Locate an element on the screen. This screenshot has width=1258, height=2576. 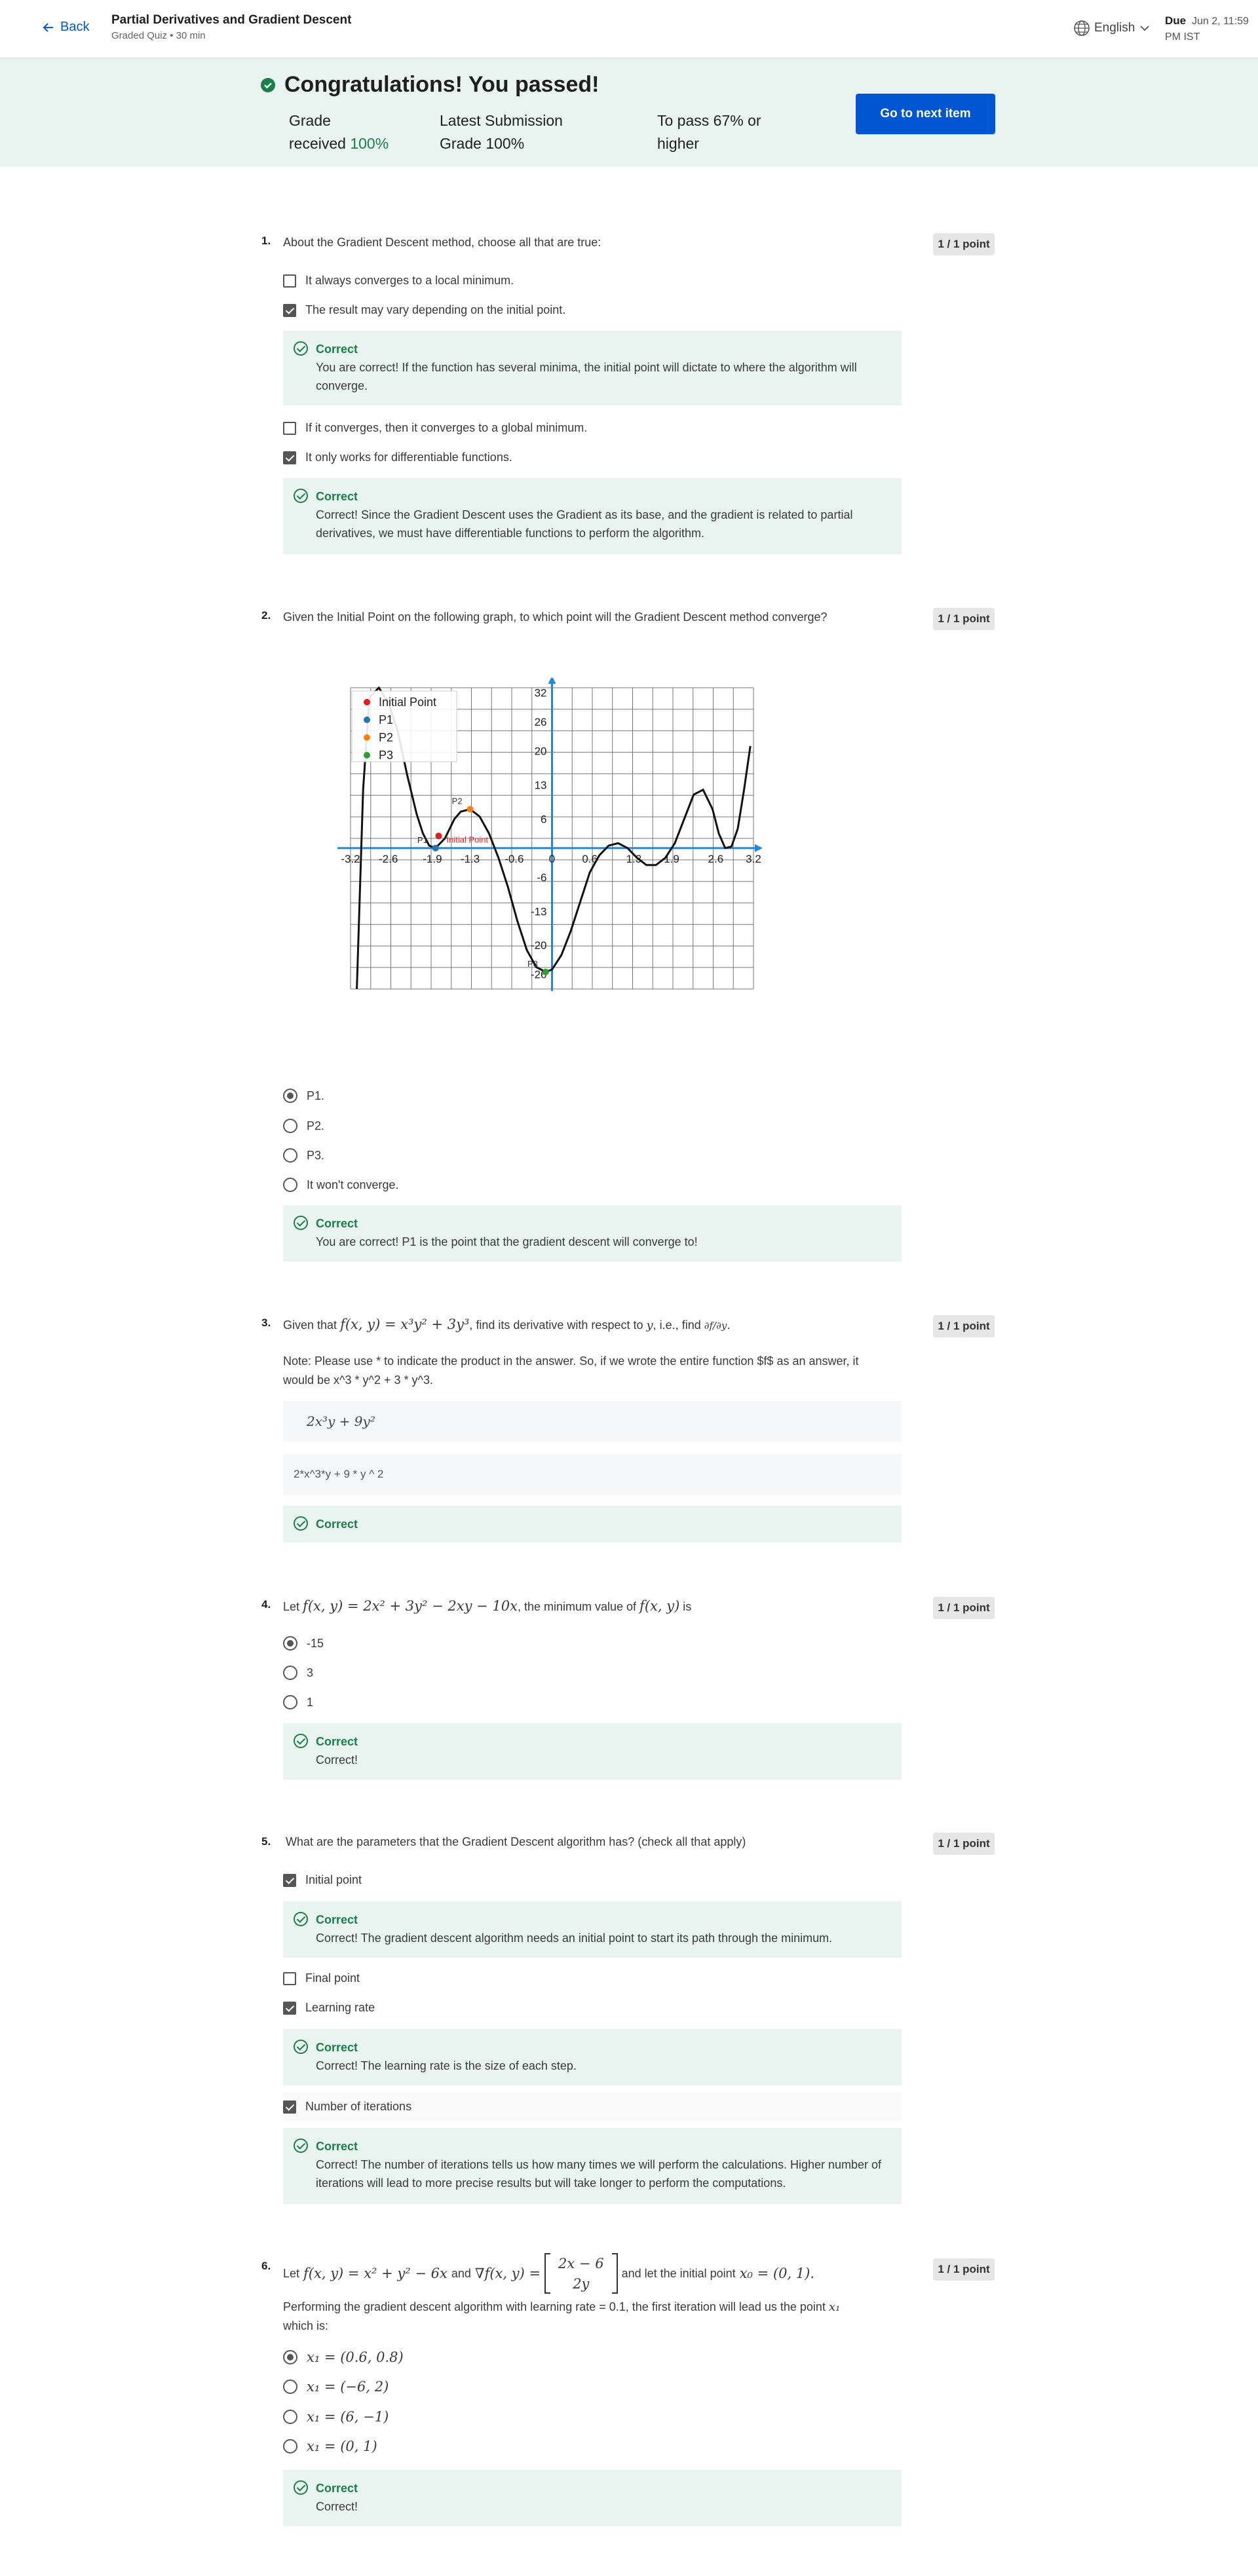
y-tick-label: 13 is located at coordinates (541, 785).